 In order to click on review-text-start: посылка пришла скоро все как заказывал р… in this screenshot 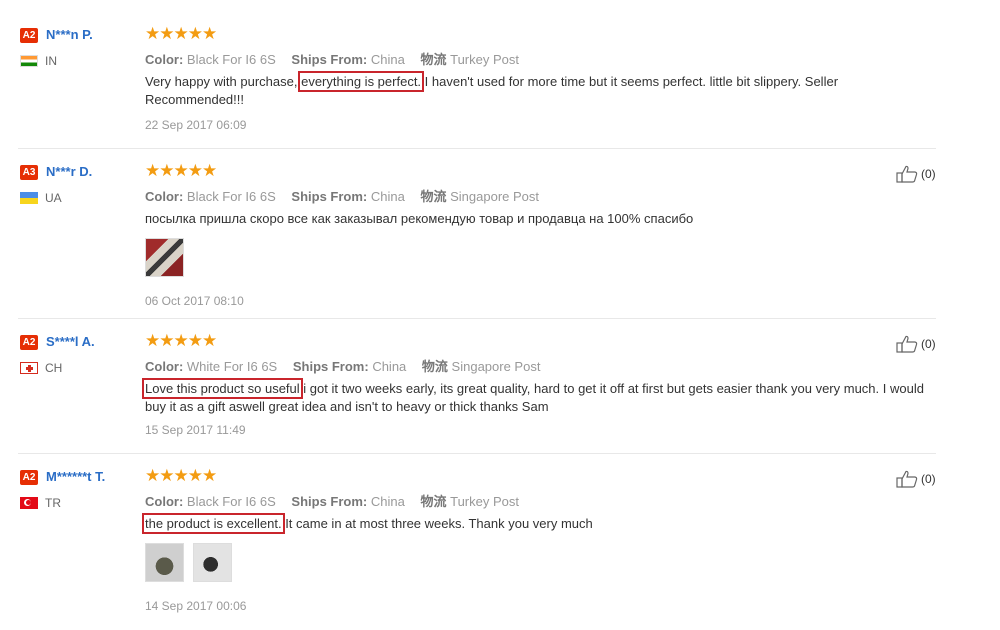, I will do `click(419, 218)`.